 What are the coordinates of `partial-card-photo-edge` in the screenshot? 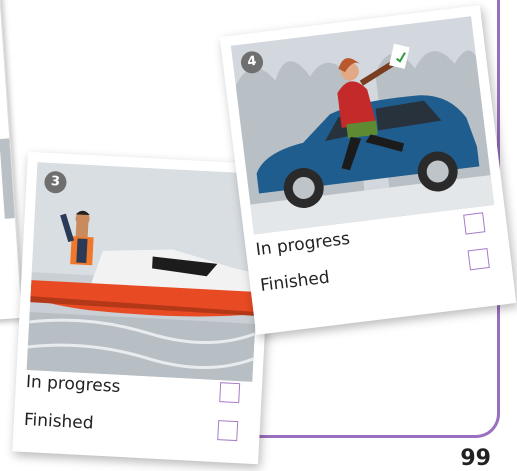 It's located at (7, 178).